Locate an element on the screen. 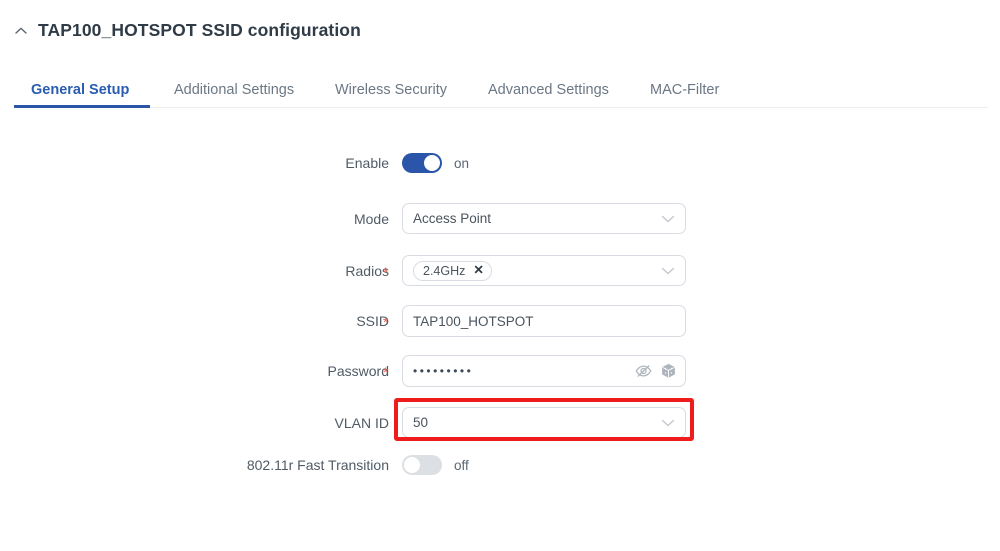  fast-transition-toggle is located at coordinates (422, 465).